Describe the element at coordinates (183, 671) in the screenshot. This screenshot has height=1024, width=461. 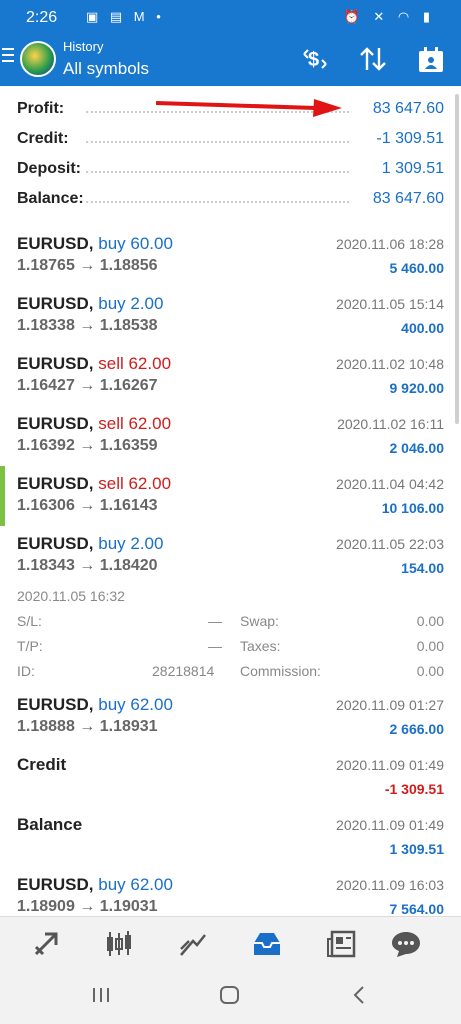
I see `id-value: 28218814` at that location.